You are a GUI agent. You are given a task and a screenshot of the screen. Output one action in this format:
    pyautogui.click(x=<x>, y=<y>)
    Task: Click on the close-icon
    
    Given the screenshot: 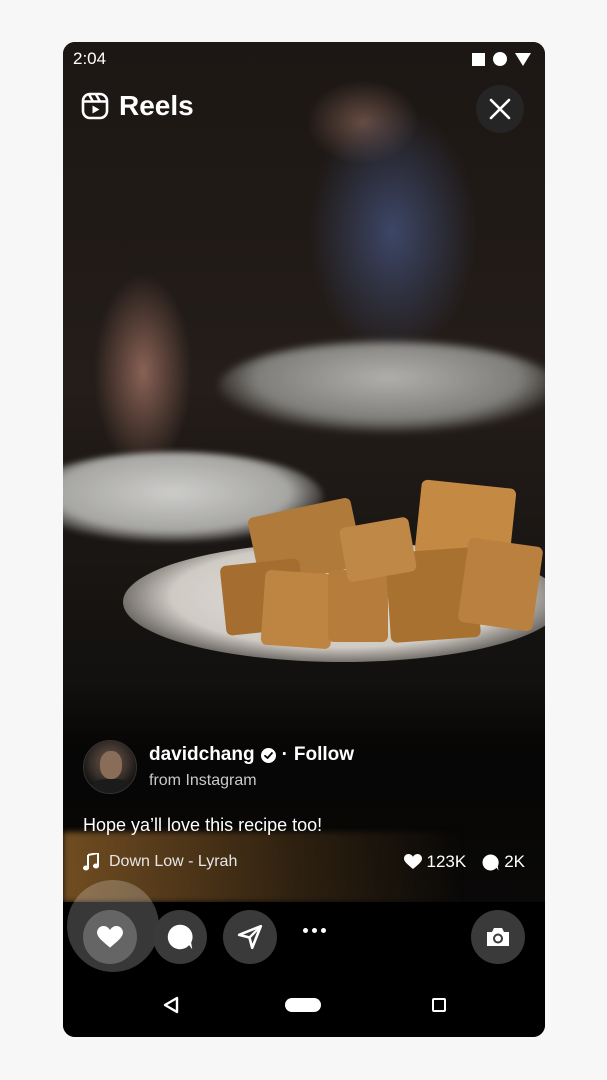 What is the action you would take?
    pyautogui.click(x=500, y=109)
    